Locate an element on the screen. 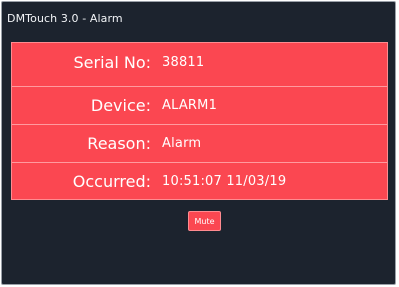  occurred-row: Occurred: 10:51:07 11/03/19 is located at coordinates (199, 181).